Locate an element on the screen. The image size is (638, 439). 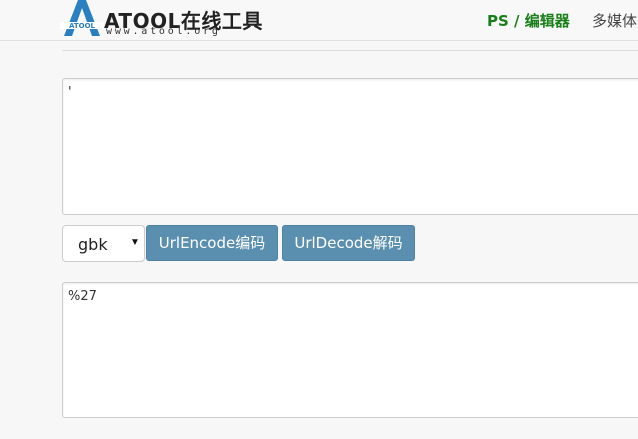
nav-item-multimedia: 多媒体 is located at coordinates (614, 20).